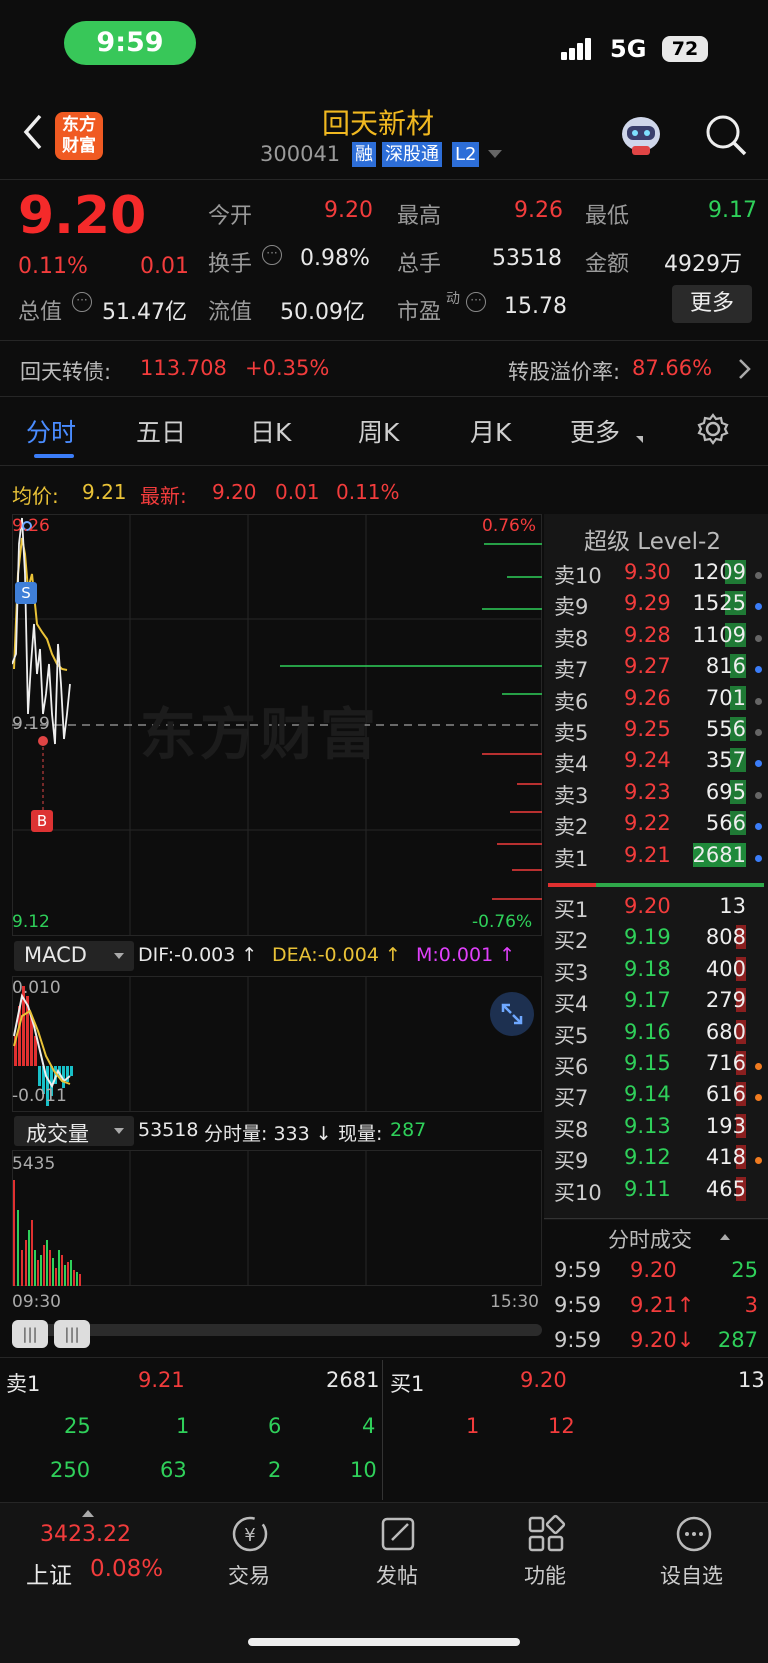 This screenshot has width=768, height=1663. I want to click on sell-marker: S, so click(26, 593).